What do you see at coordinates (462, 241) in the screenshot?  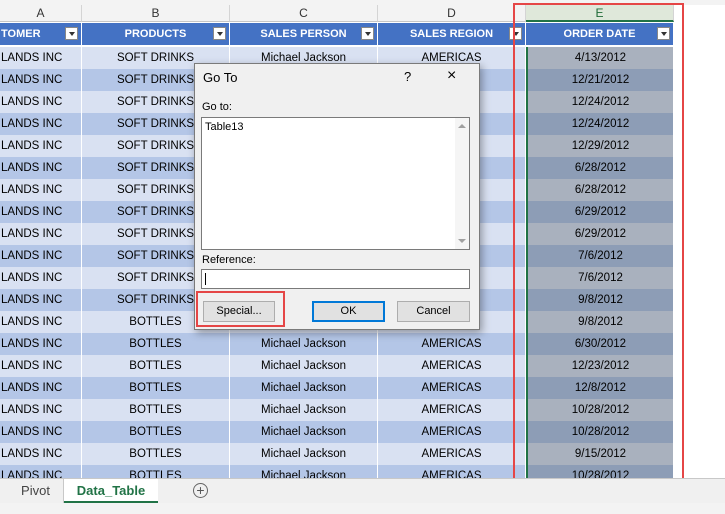 I see `scroll-down-icon` at bounding box center [462, 241].